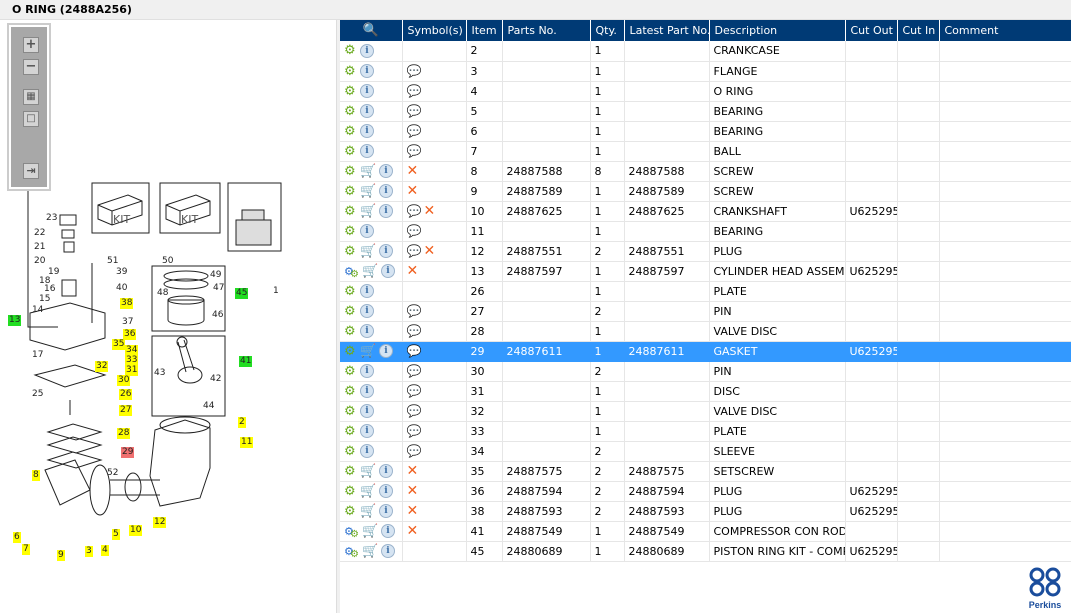 This screenshot has width=1071, height=613. I want to click on callout-42: 42, so click(215, 379).